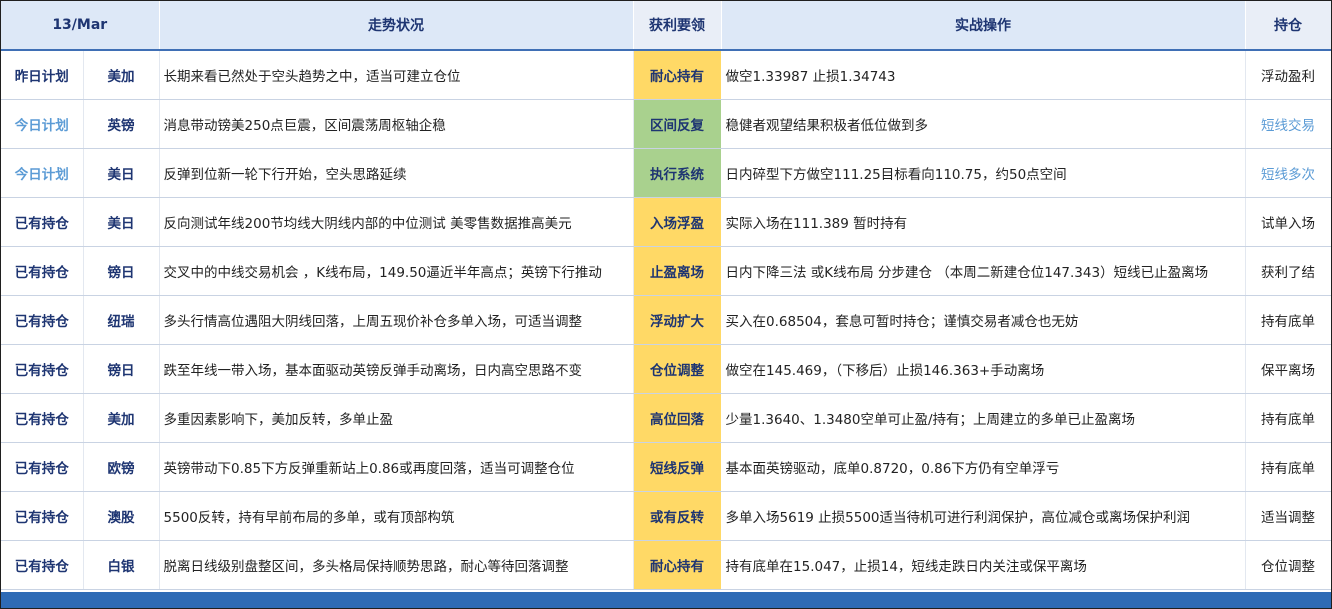  Describe the element at coordinates (677, 26) in the screenshot. I see `header-key: 获利要领` at that location.